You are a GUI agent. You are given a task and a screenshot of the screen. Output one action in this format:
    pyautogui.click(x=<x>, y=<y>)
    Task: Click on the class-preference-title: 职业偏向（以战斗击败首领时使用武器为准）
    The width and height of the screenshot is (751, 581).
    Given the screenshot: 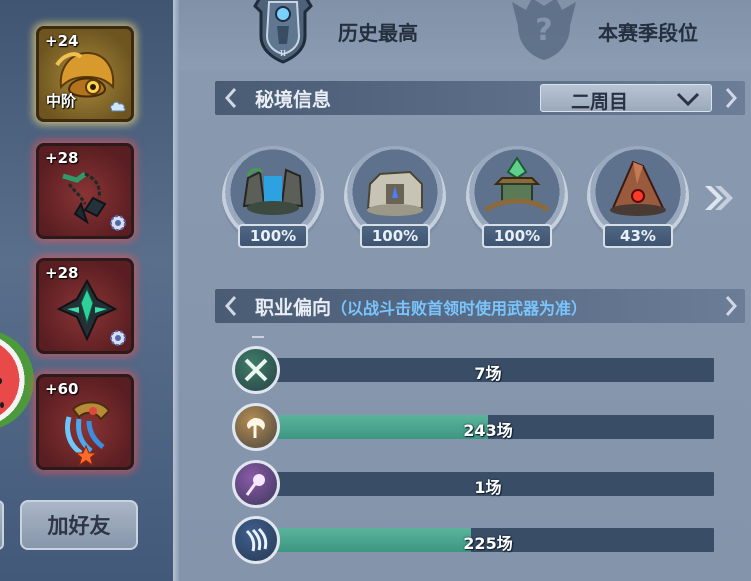 What is the action you would take?
    pyautogui.click(x=421, y=306)
    